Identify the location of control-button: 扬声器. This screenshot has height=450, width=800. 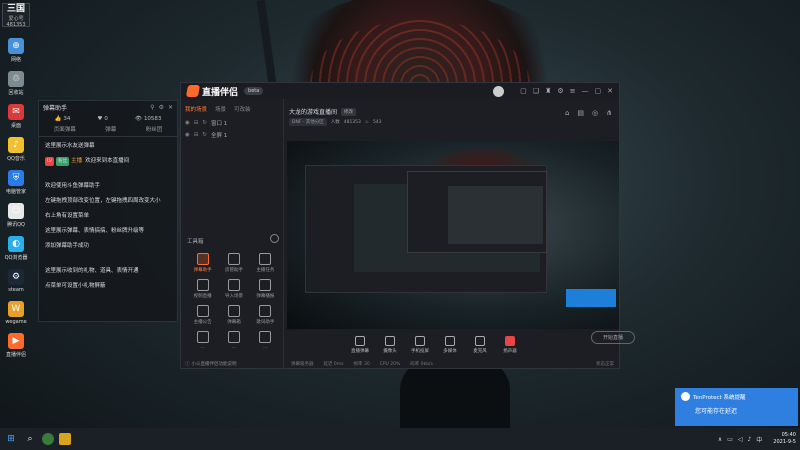
(510, 345).